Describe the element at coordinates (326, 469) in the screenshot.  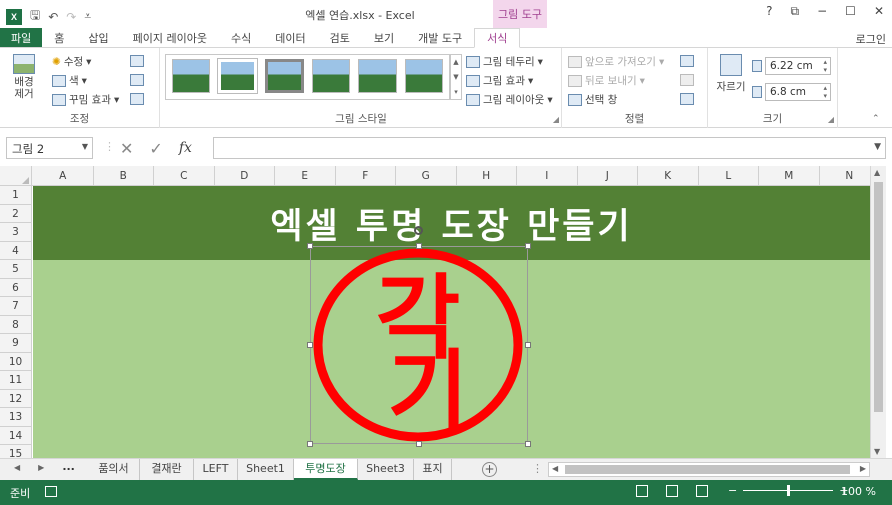
I see `sheet-tab-투명도장: 투명도장` at that location.